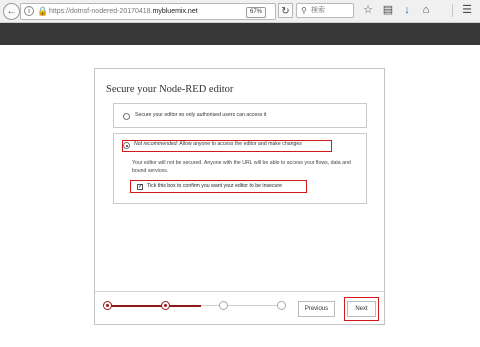  Describe the element at coordinates (43, 11) in the screenshot. I see `lock-icon: 🔒` at that location.